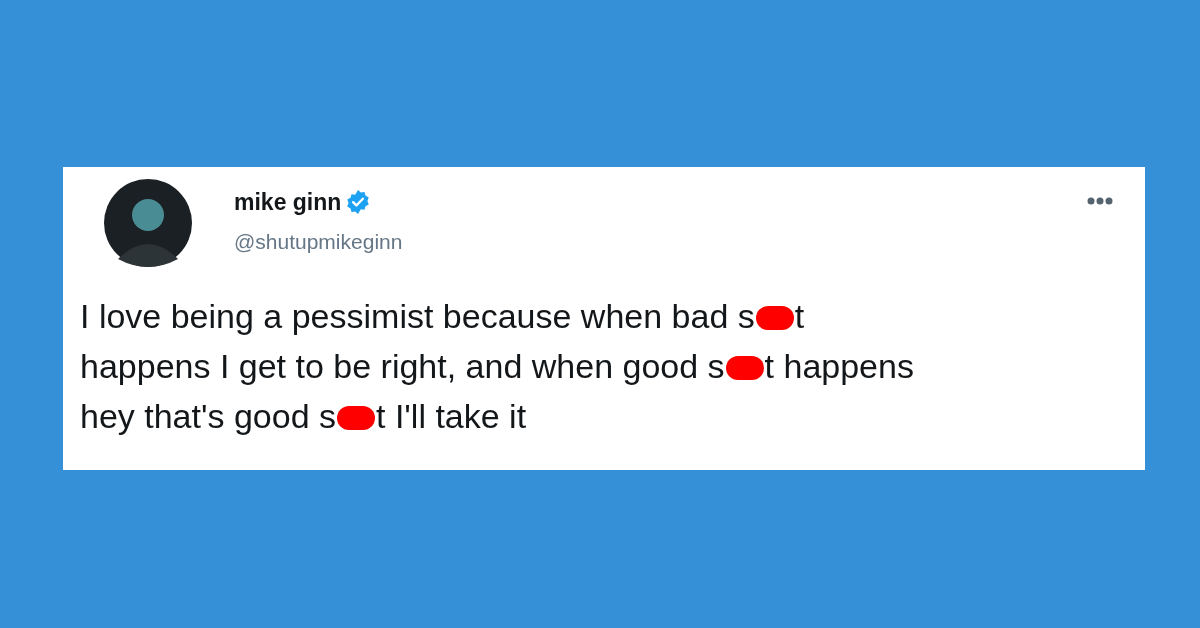 The width and height of the screenshot is (1200, 628). Describe the element at coordinates (208, 416) in the screenshot. I see `tweet-text: hey that's good s` at that location.